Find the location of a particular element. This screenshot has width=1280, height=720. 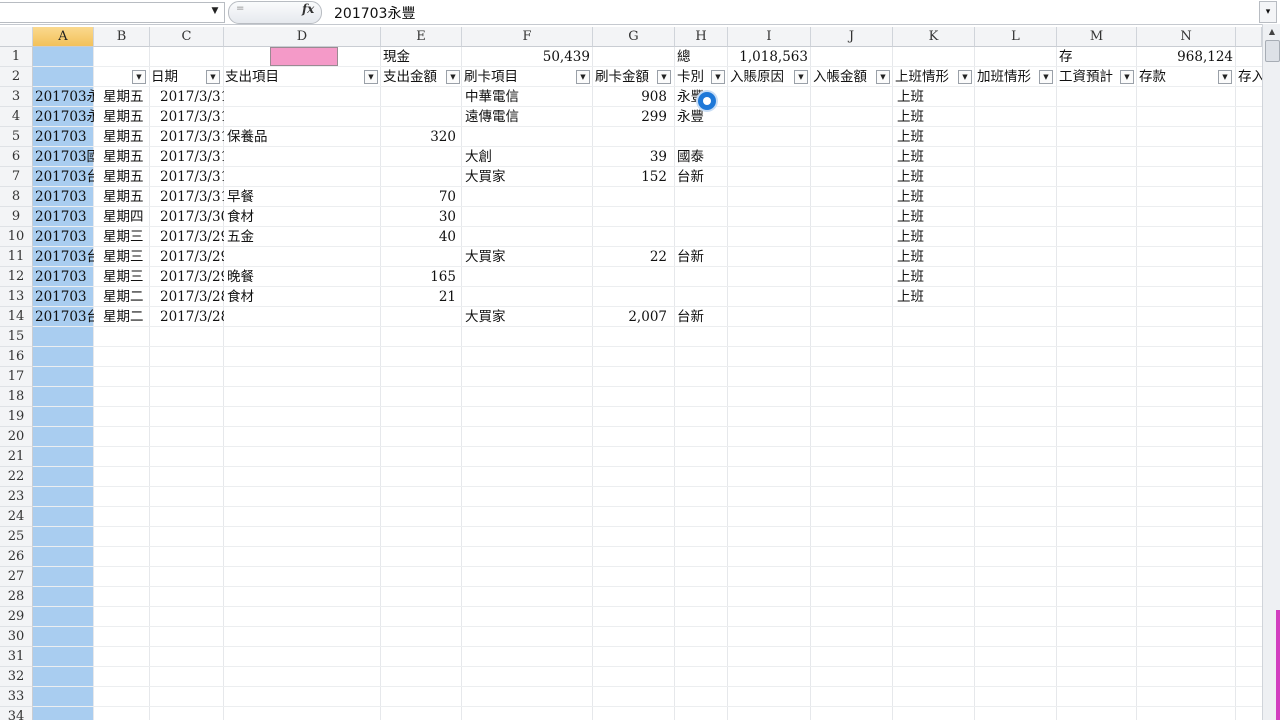

column-header-a: A is located at coordinates (63, 37).